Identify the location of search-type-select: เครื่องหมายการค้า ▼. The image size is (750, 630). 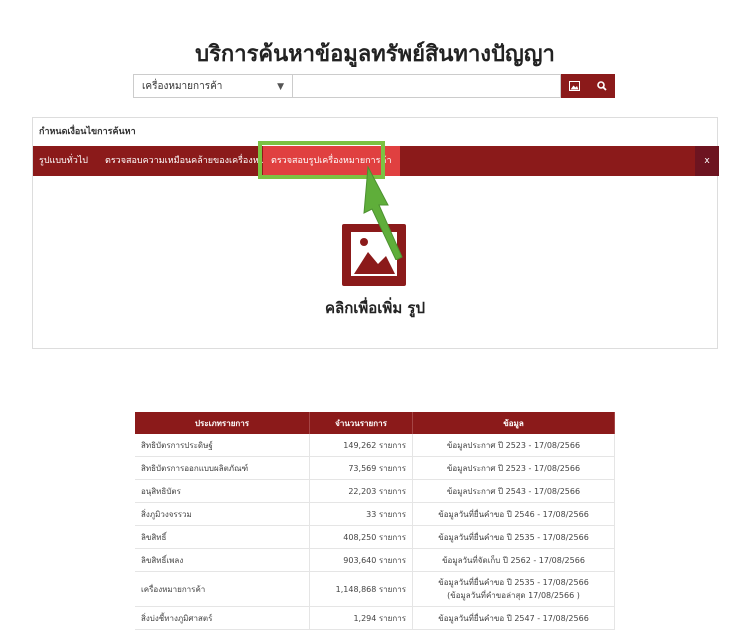
(213, 86).